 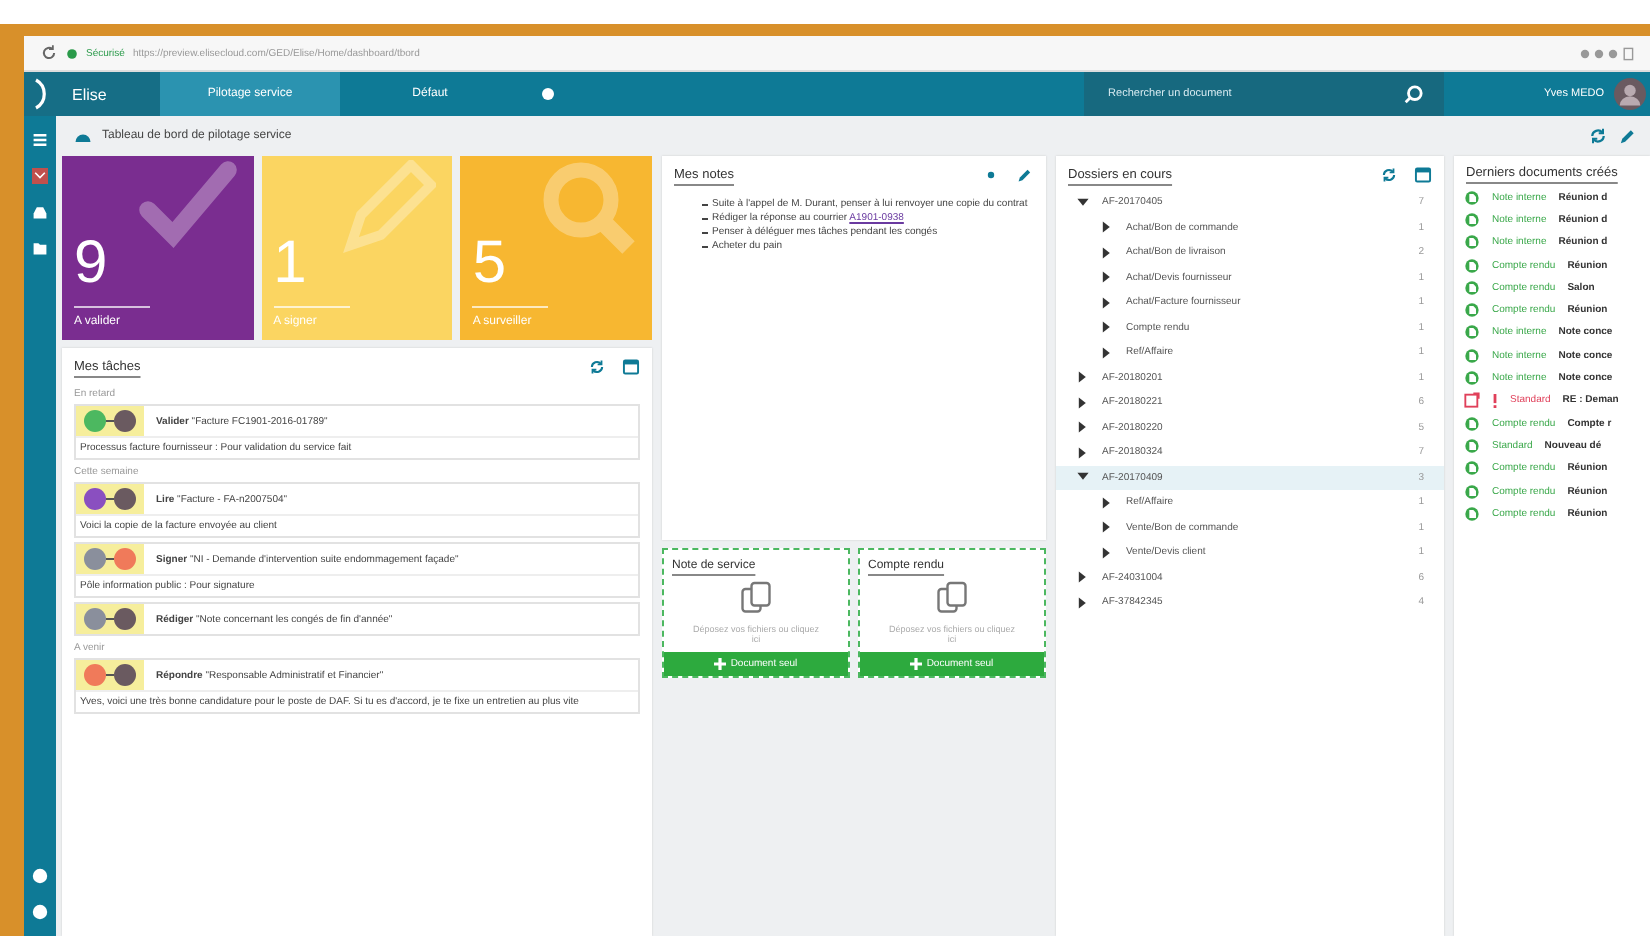 What do you see at coordinates (89, 94) in the screenshot?
I see `app-name: Elise` at bounding box center [89, 94].